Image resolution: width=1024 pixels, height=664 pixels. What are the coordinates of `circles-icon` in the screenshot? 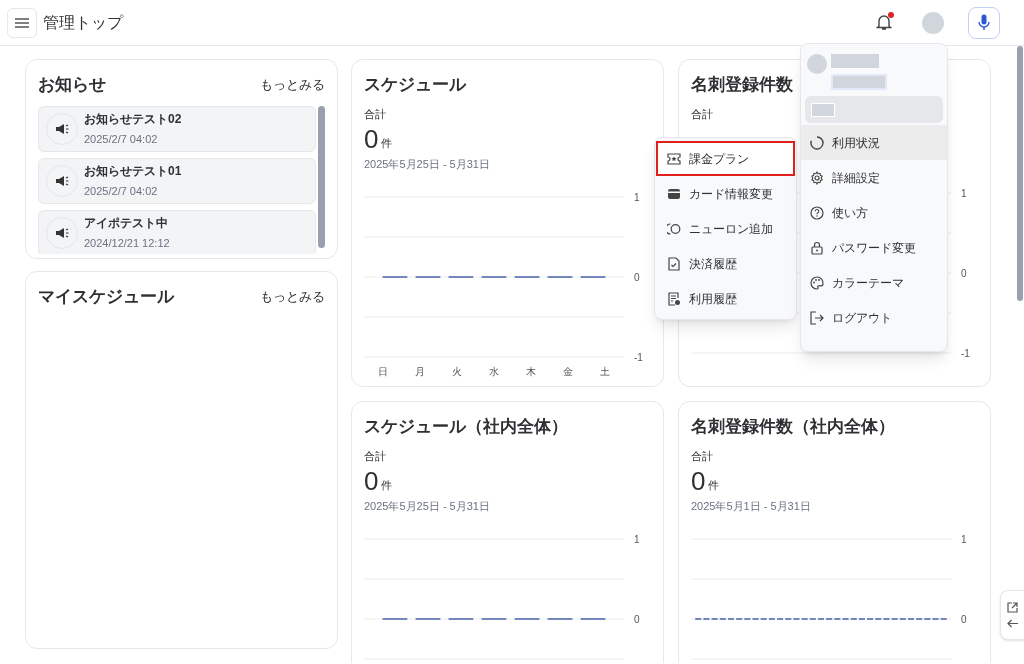 It's located at (674, 228).